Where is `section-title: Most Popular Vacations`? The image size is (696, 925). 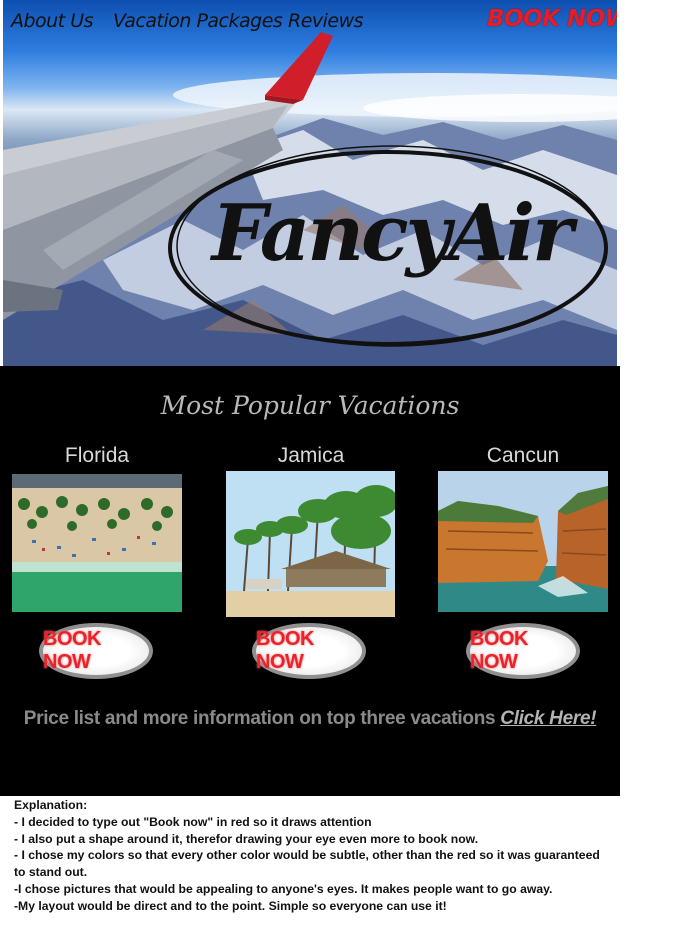 section-title: Most Popular Vacations is located at coordinates (310, 405).